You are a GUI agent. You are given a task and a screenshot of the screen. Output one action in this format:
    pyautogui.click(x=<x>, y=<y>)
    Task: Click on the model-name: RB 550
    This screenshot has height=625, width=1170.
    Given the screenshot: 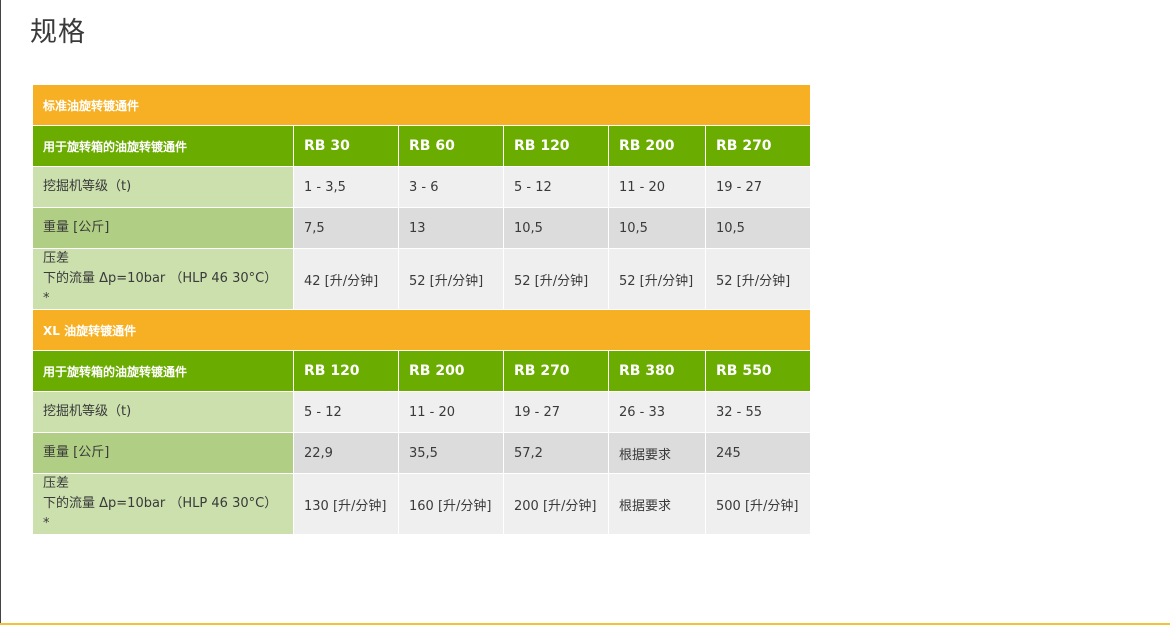 What is the action you would take?
    pyautogui.click(x=758, y=371)
    